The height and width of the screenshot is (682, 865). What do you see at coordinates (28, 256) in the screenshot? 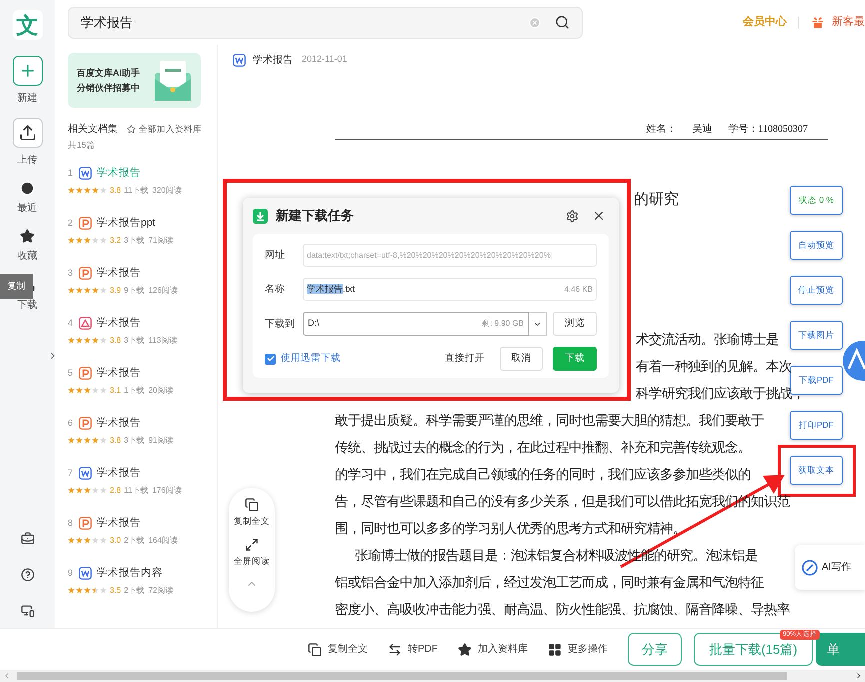
I see `rail-label: 收藏` at bounding box center [28, 256].